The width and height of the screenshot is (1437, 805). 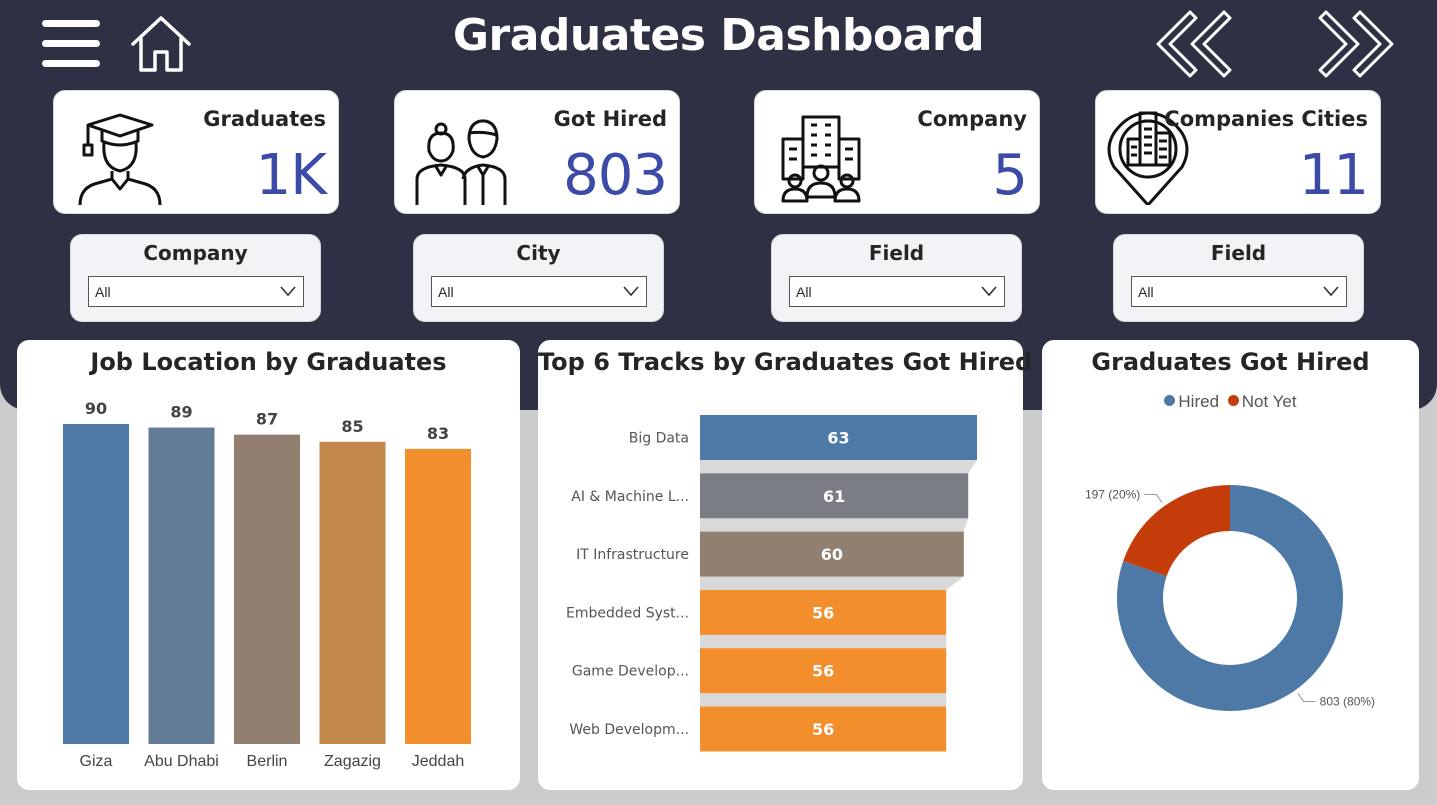 What do you see at coordinates (1230, 598) in the screenshot?
I see `got-hired-donut-chart: 803 (80%) 197 (20%)` at bounding box center [1230, 598].